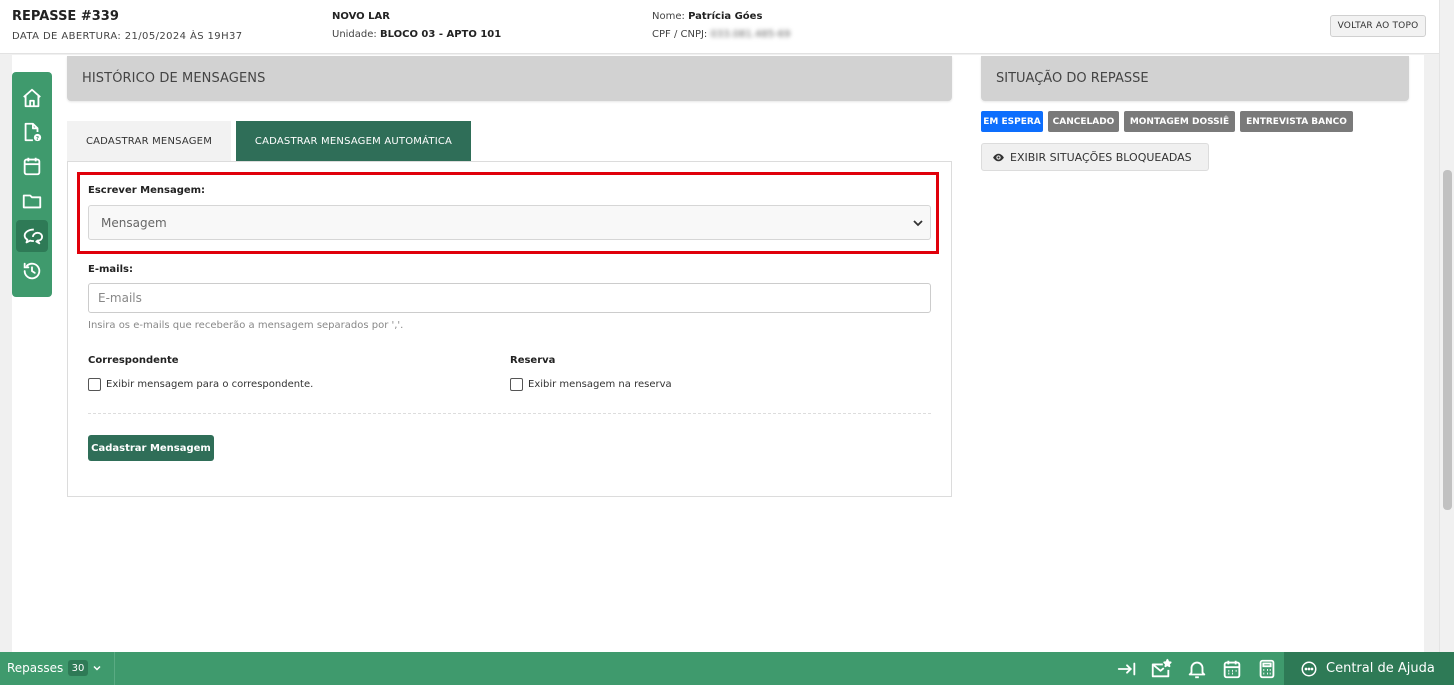 The image size is (1454, 685). I want to click on client-document: CPF / CNPJ: 033.081.485-69, so click(721, 34).